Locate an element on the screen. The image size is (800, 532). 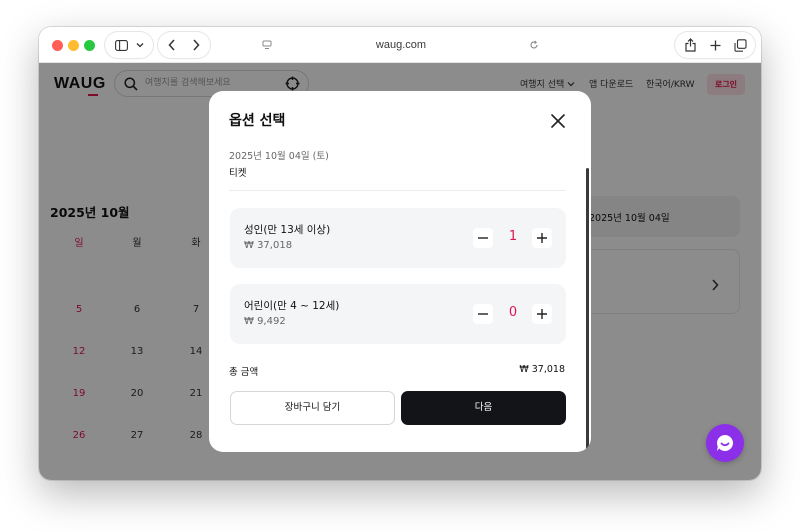
forward-icon is located at coordinates (196, 45).